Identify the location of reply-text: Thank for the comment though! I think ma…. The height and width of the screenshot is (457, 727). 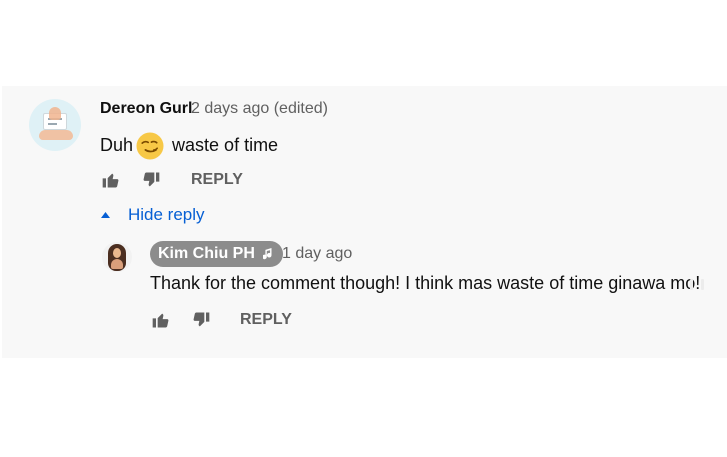
(425, 283).